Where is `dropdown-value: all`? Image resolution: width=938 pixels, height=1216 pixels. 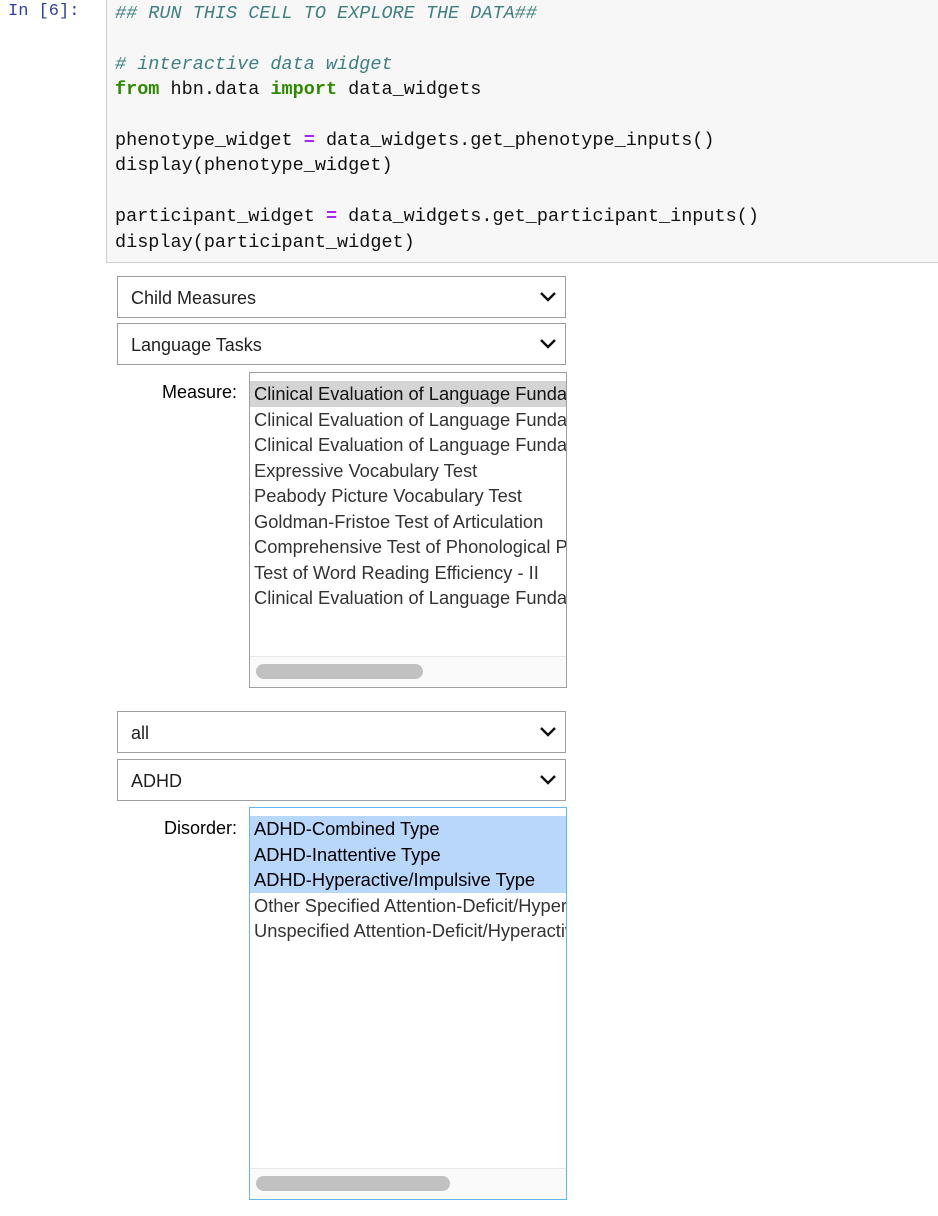
dropdown-value: all is located at coordinates (140, 733).